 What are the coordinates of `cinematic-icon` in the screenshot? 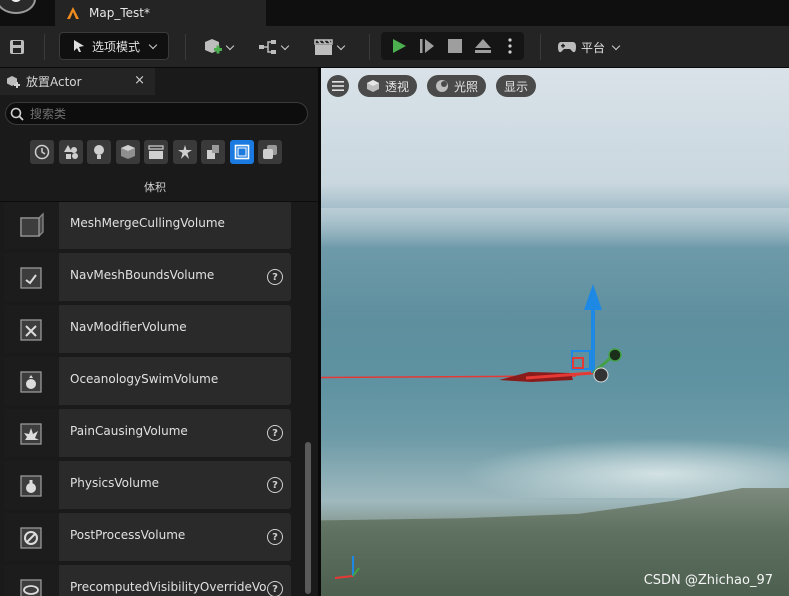 It's located at (156, 152).